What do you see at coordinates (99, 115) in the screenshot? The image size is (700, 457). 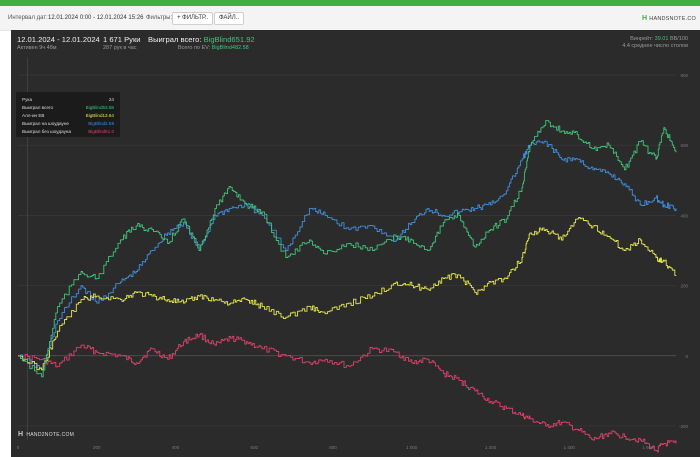 I see `tooltip-row-value: BigBlind13.64` at bounding box center [99, 115].